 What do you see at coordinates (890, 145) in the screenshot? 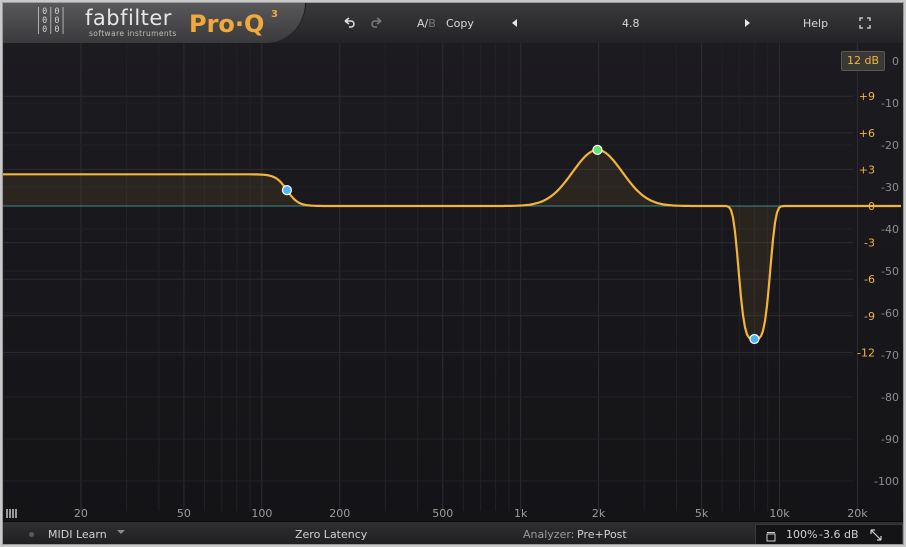
I see `spectrum-label: -20` at bounding box center [890, 145].